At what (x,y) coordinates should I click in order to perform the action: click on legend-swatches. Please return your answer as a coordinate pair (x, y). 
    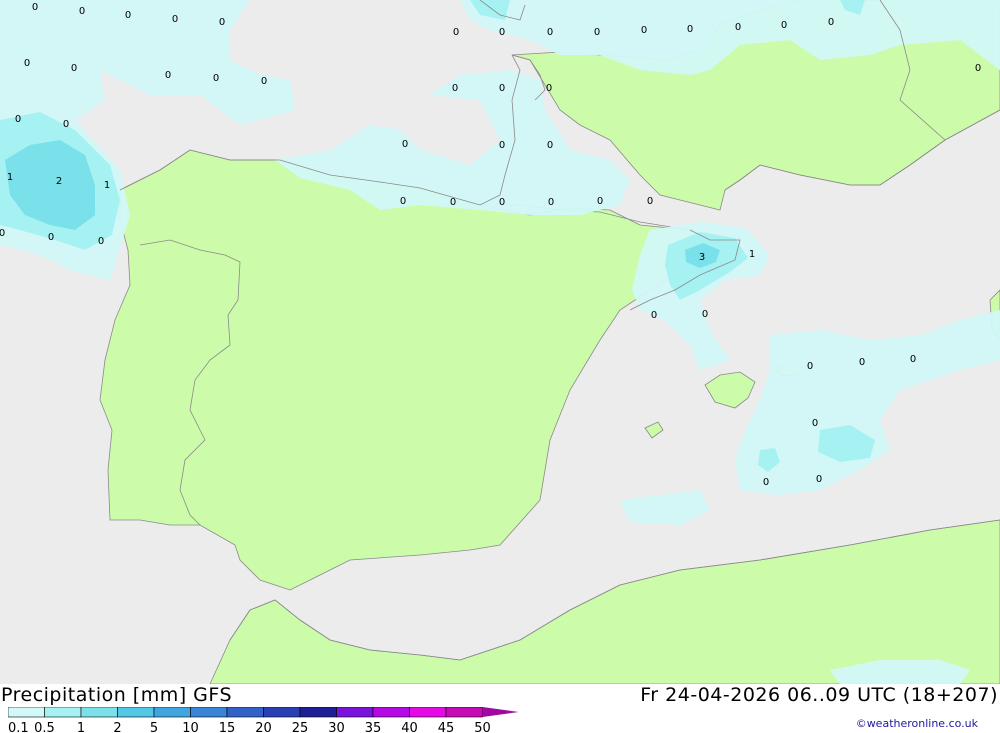
    Looking at the image, I should click on (263, 712).